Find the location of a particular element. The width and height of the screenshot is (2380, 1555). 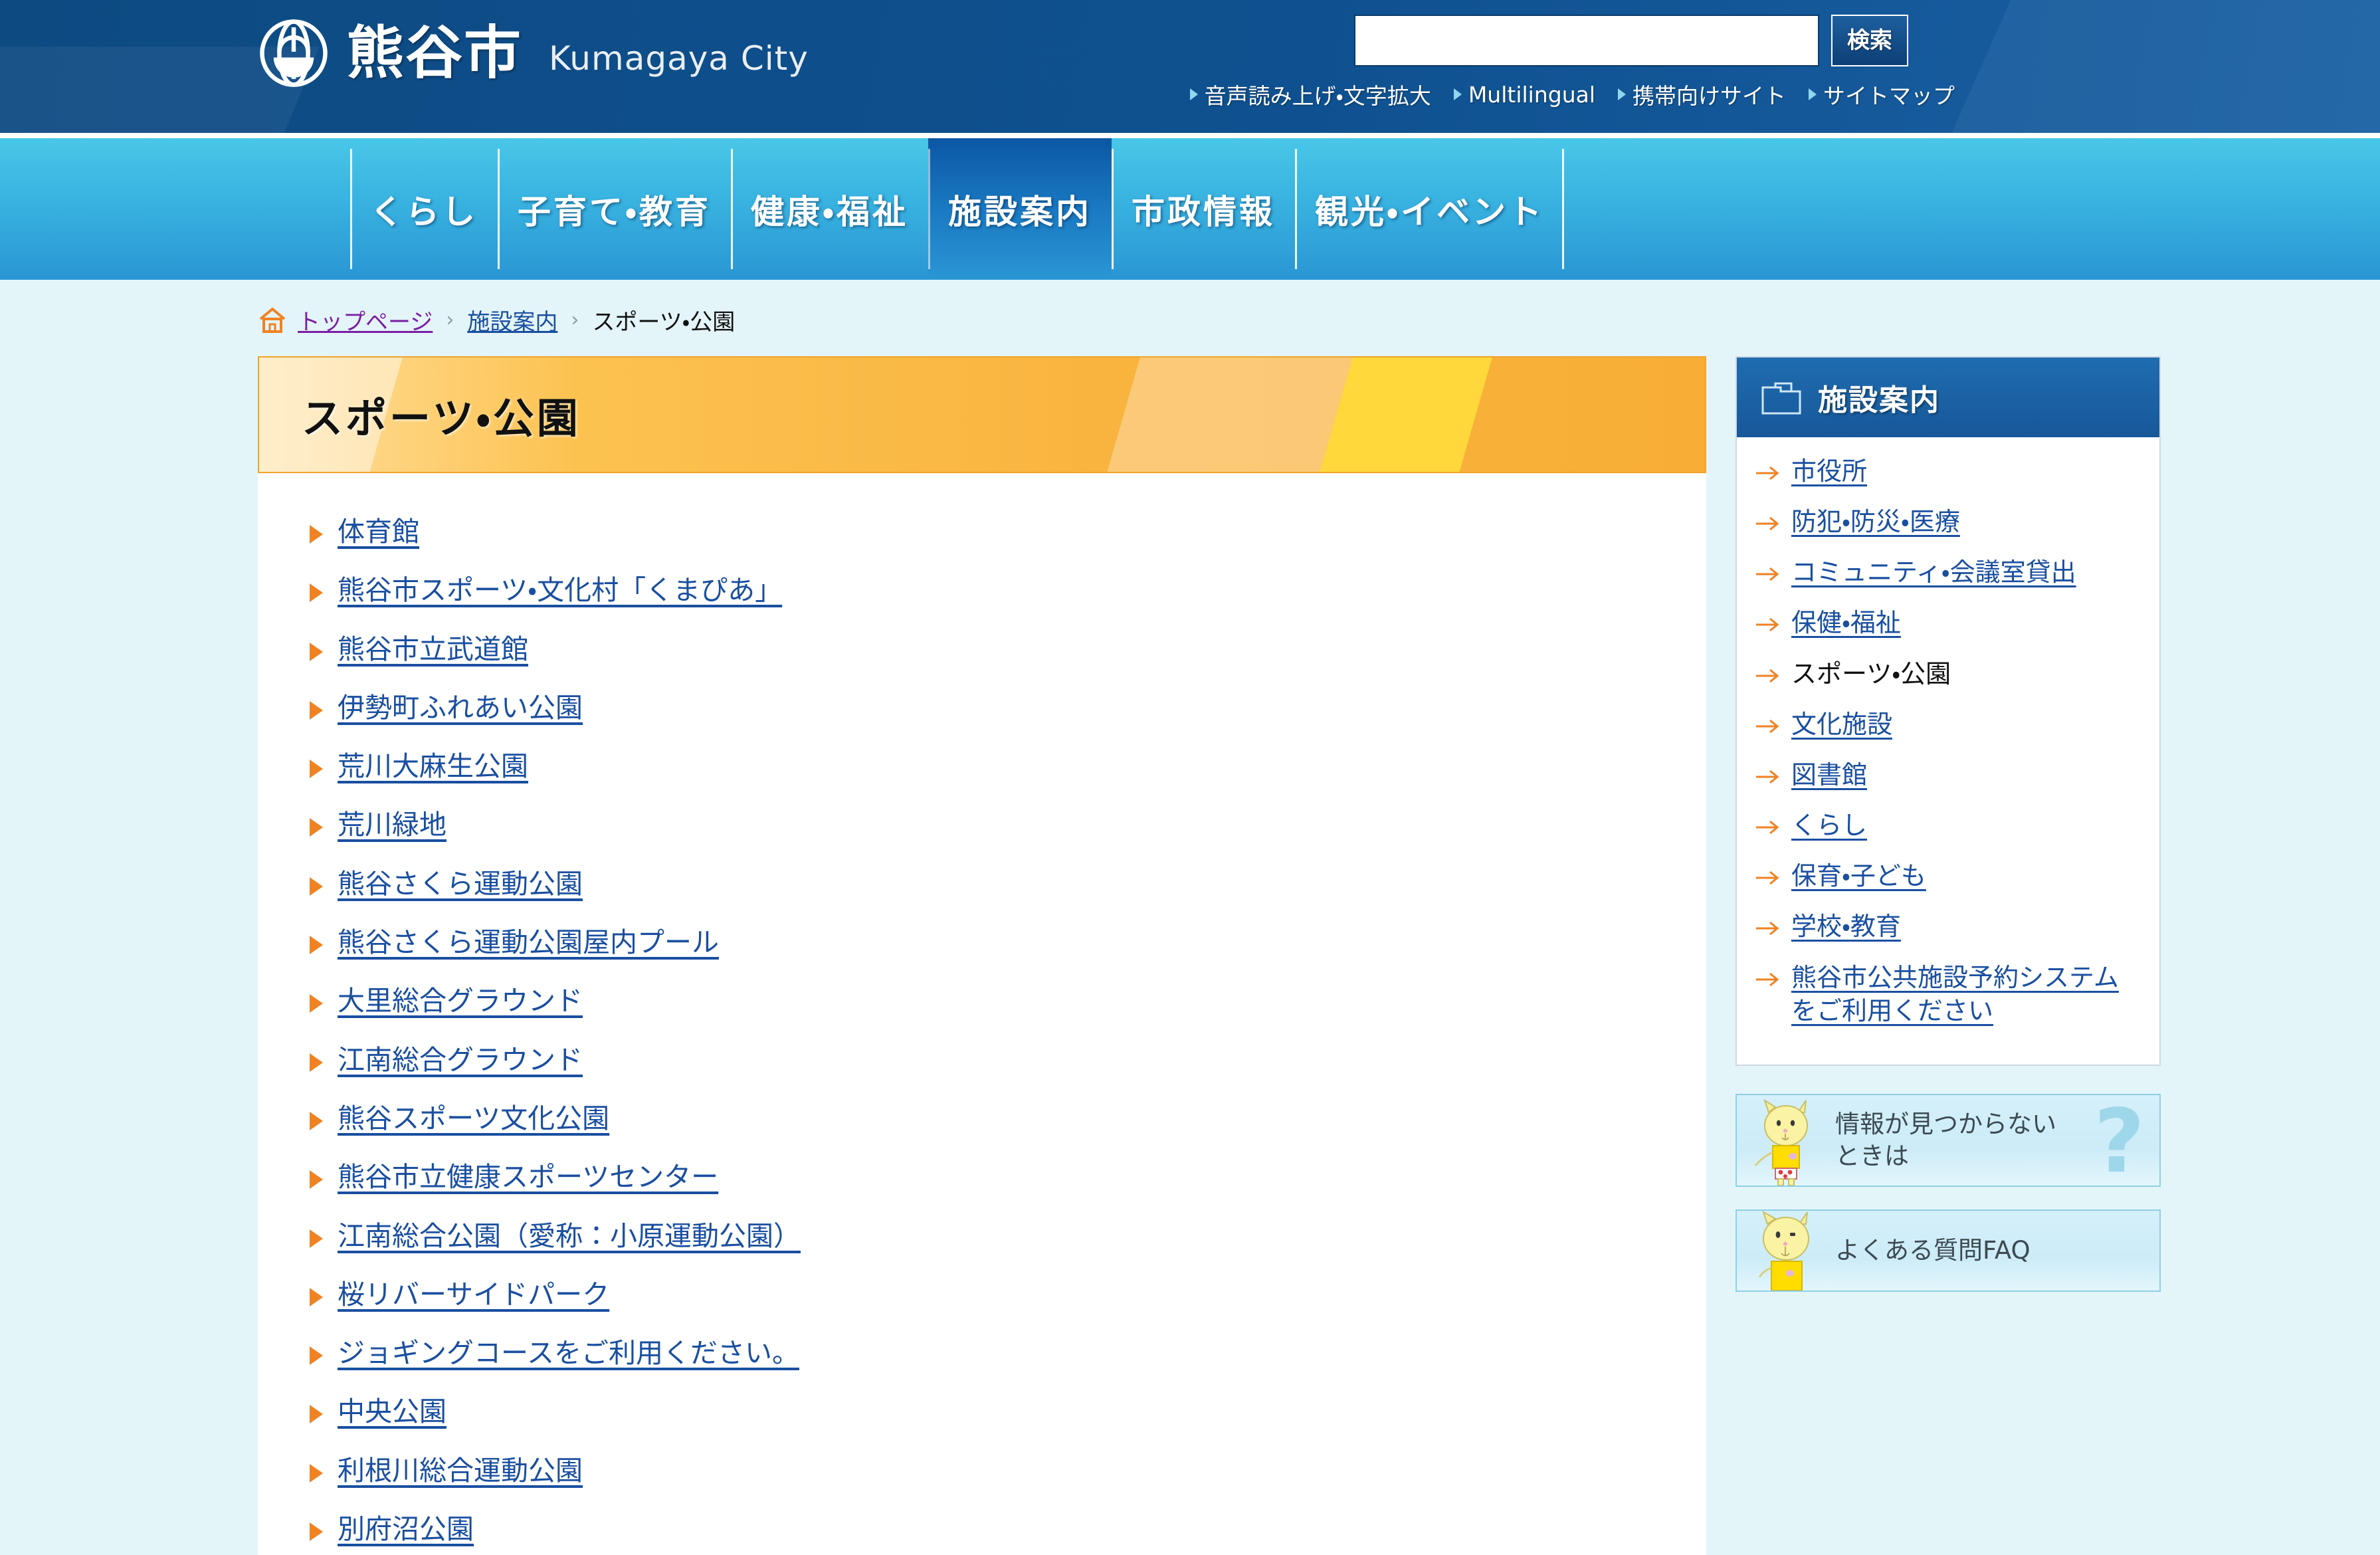

facility-link-tonegawa-undo-park: 利根川総合運動公園 is located at coordinates (460, 1471).